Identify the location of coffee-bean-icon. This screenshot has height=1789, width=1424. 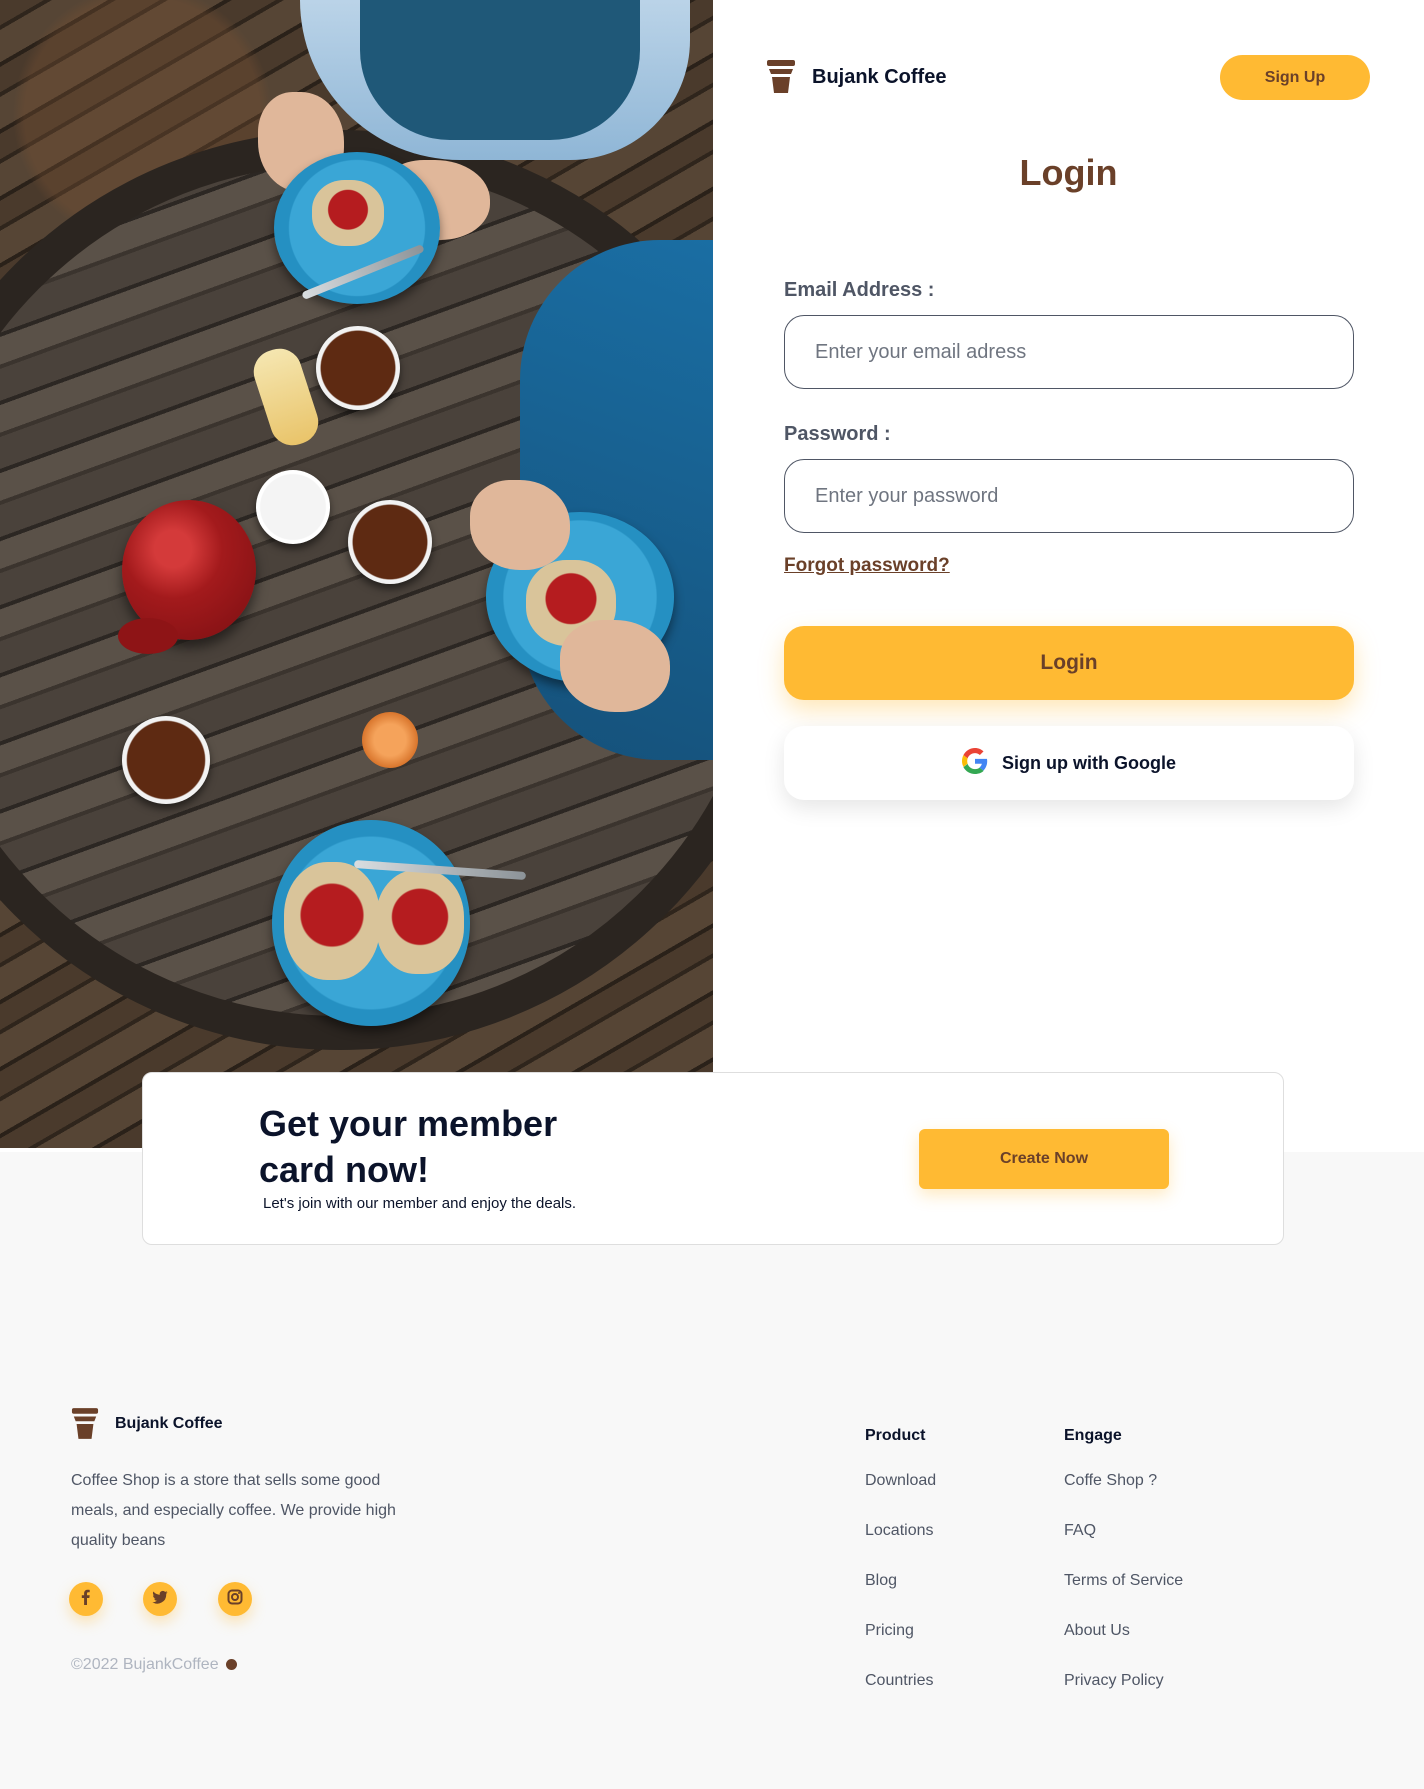
(232, 1665).